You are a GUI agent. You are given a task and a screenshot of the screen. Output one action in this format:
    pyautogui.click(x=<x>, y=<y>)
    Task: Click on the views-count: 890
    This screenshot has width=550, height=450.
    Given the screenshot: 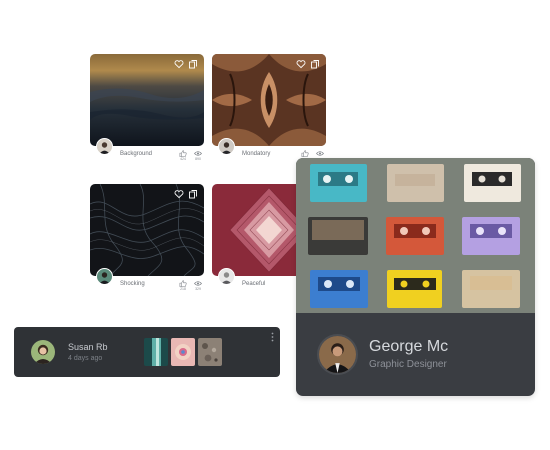 What is the action you would take?
    pyautogui.click(x=198, y=159)
    